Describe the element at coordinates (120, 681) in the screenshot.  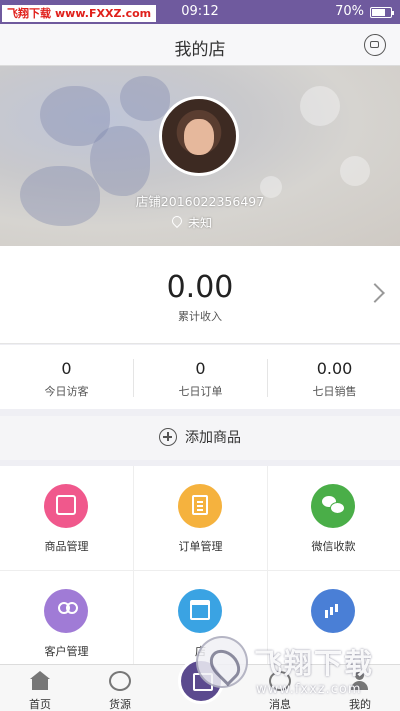
I see `globe-icon` at that location.